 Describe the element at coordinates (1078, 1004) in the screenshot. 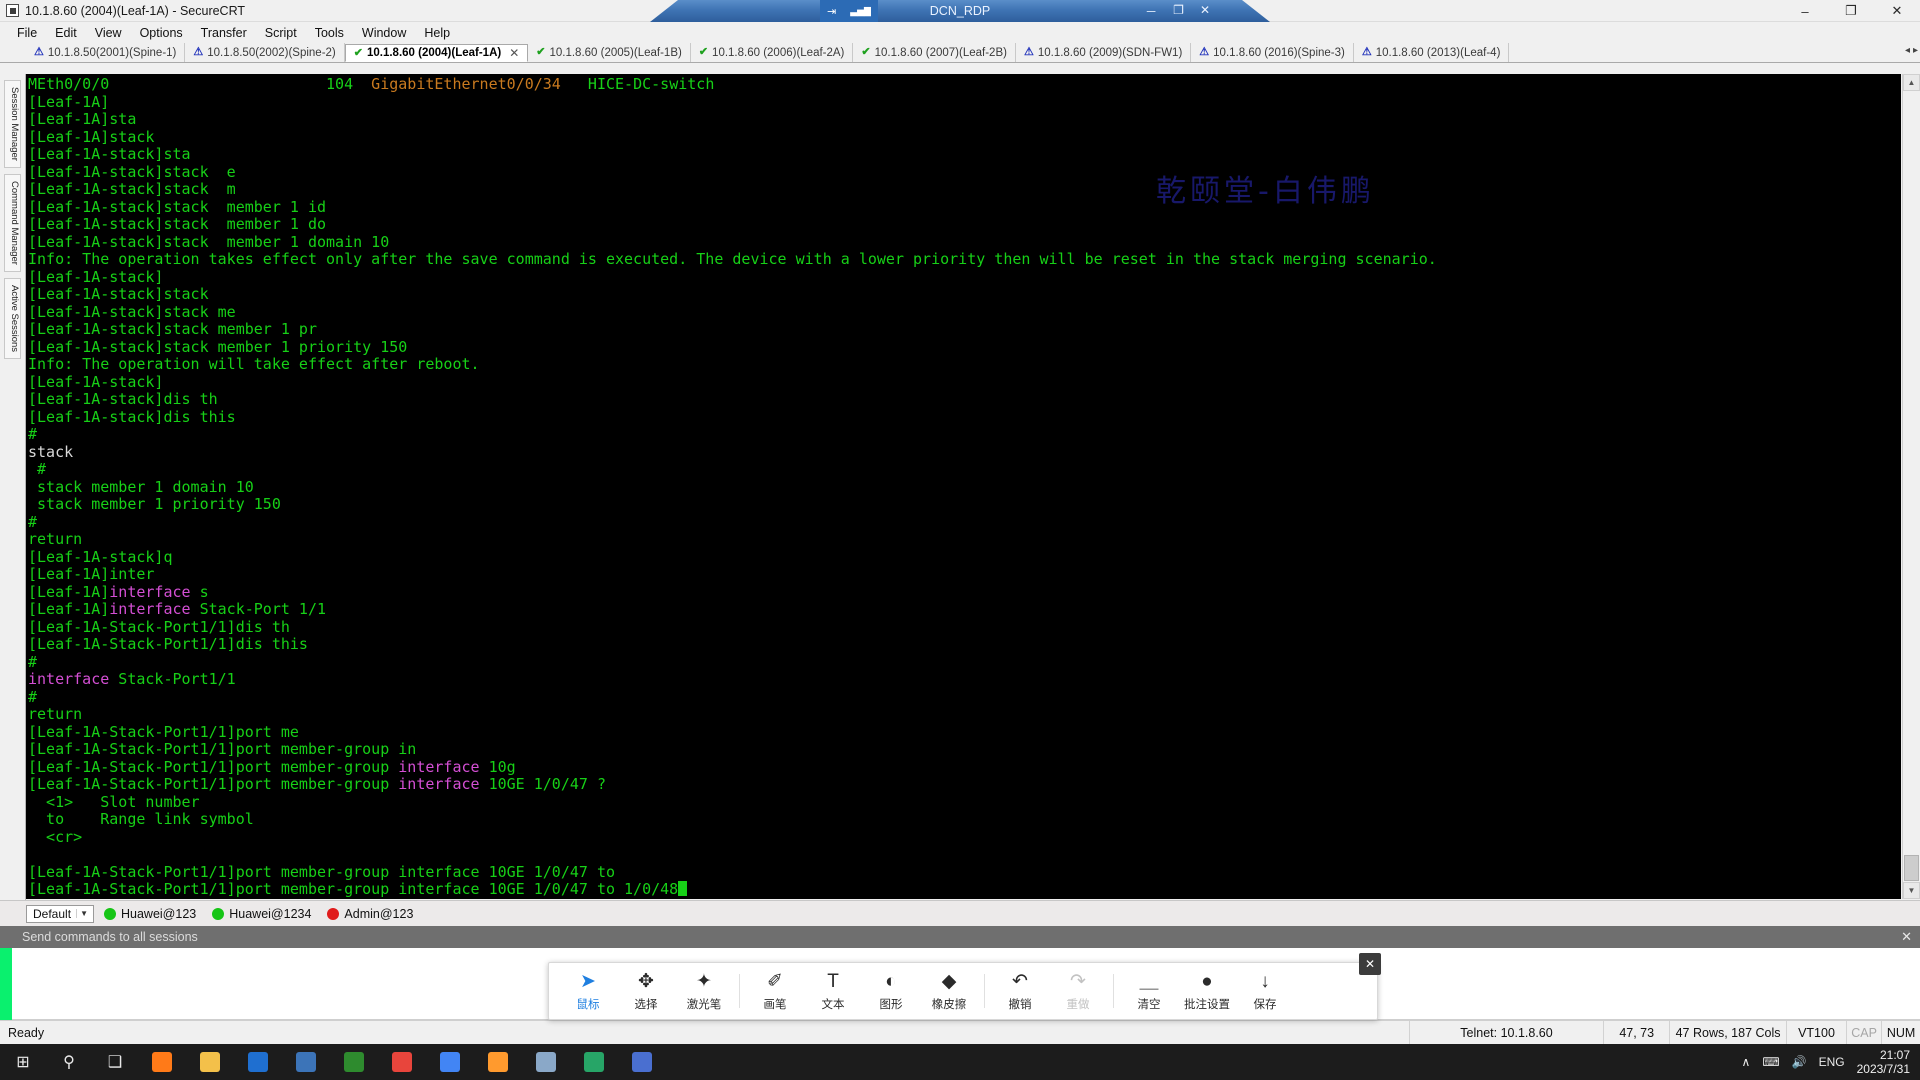

I see `annotation-tool-label: 重做` at that location.